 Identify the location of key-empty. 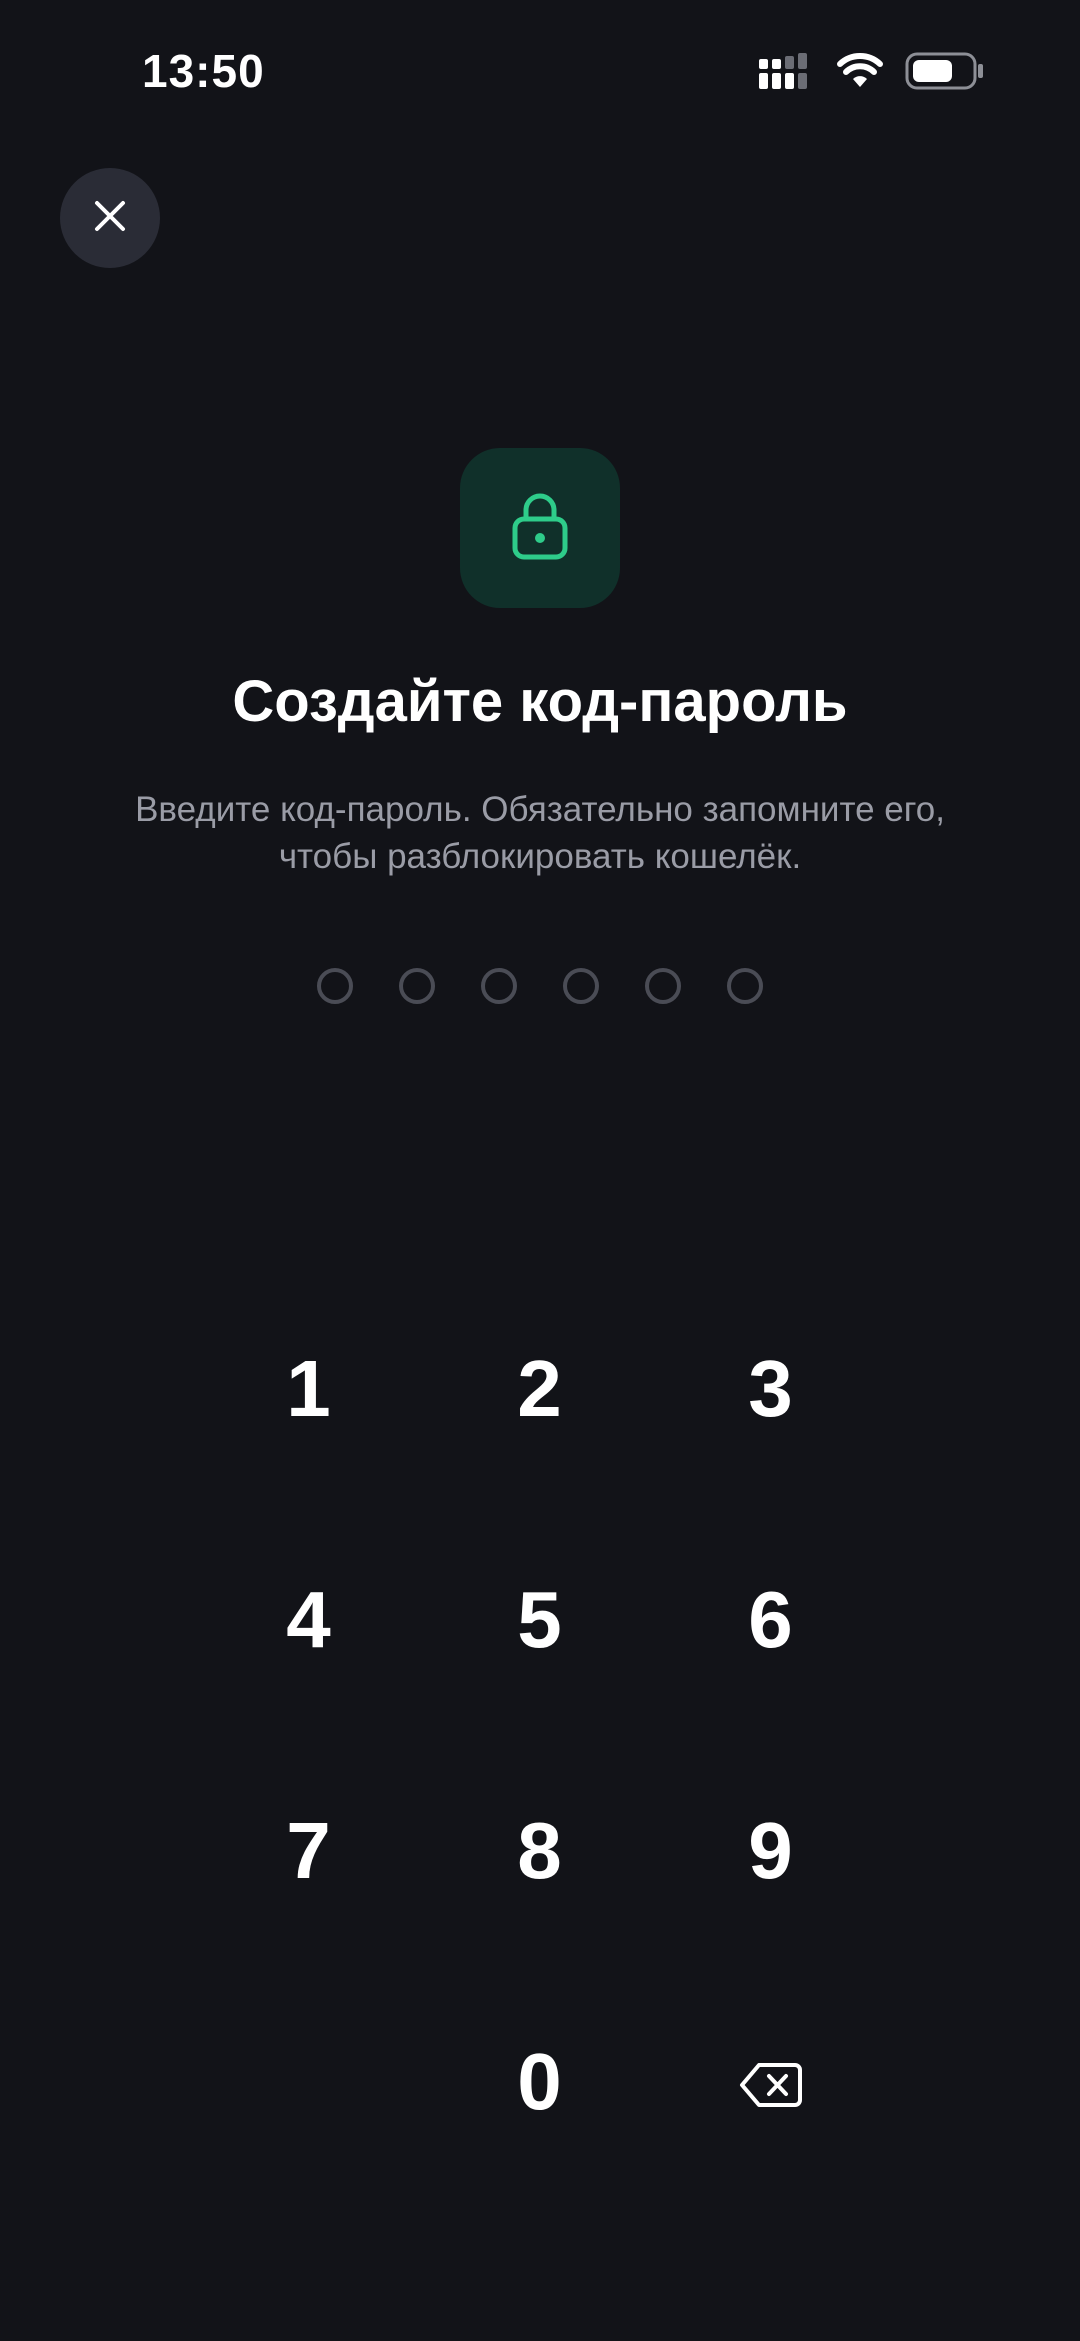
(308, 2081).